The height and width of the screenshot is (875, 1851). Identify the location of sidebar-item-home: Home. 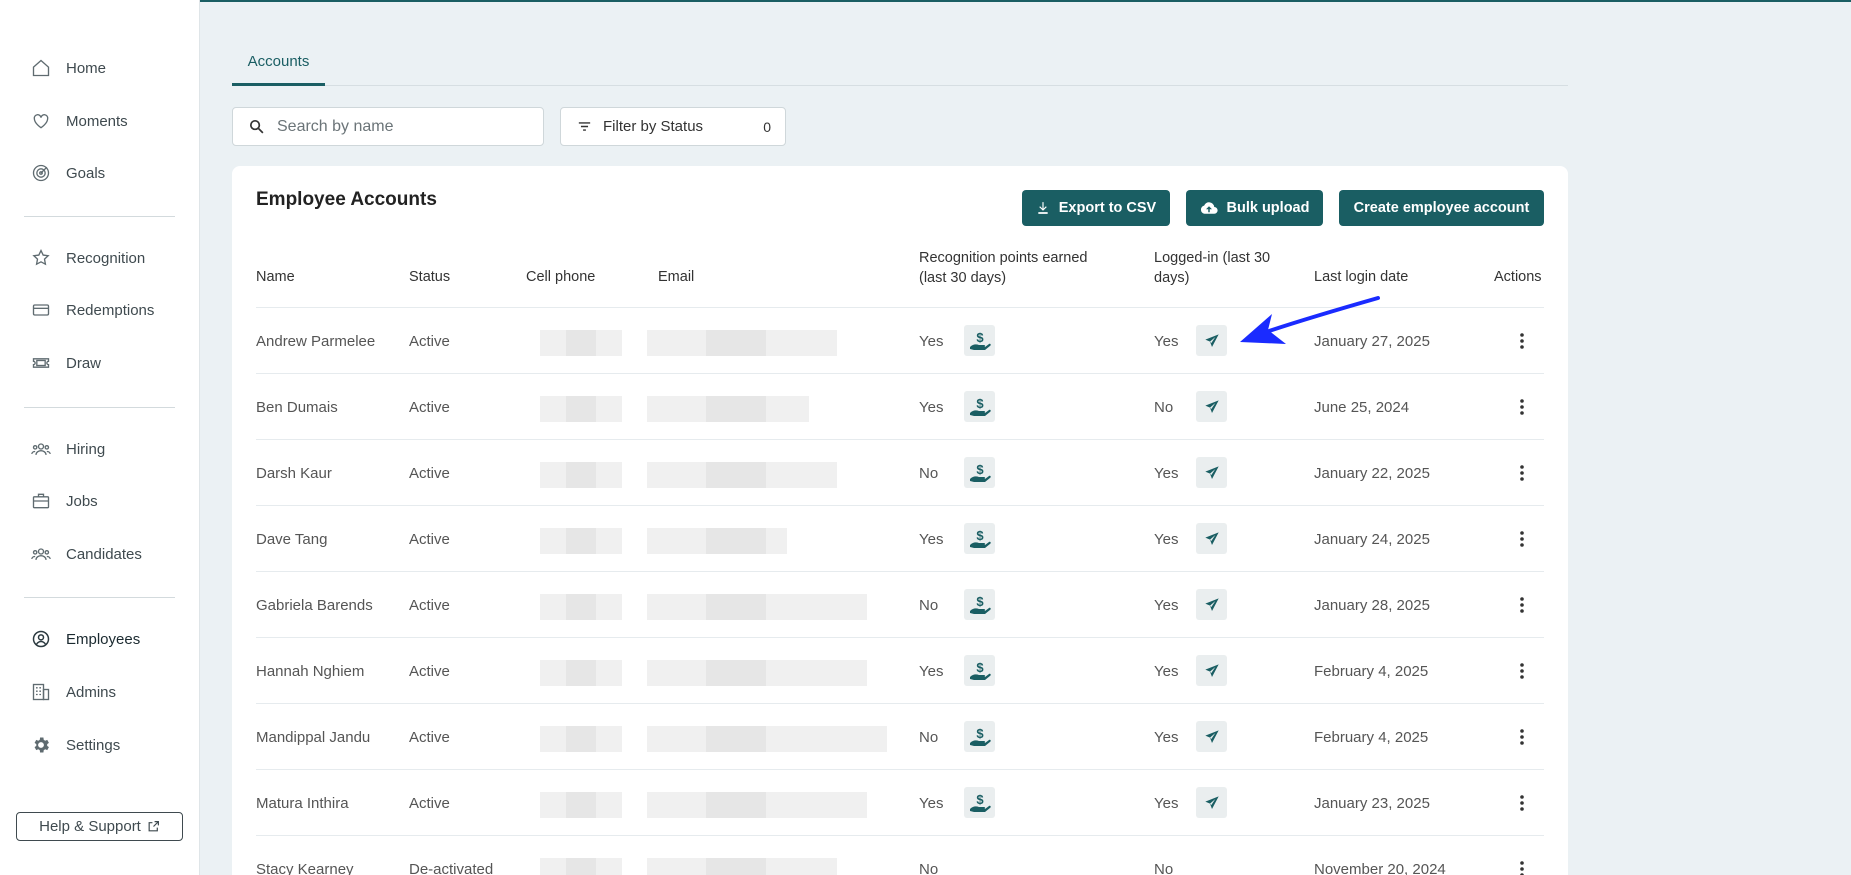
(68, 68).